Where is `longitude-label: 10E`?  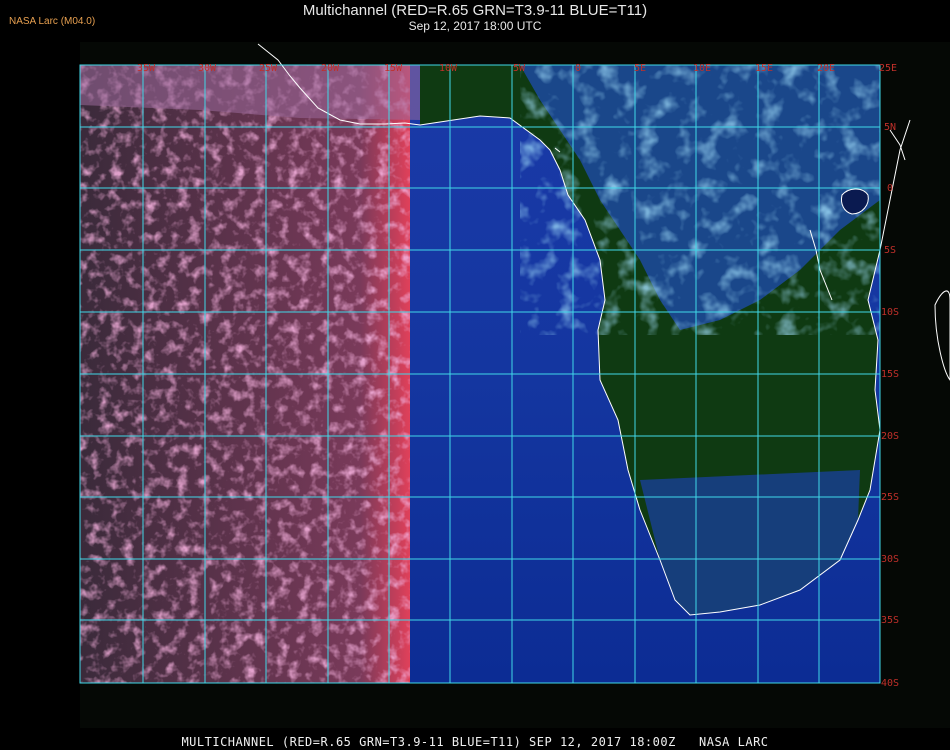
longitude-label: 10E is located at coordinates (702, 68).